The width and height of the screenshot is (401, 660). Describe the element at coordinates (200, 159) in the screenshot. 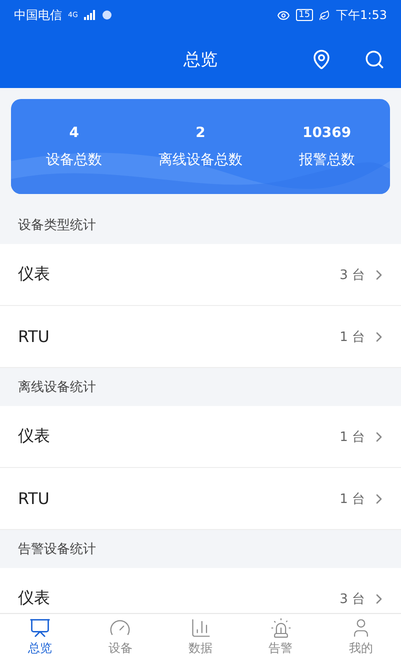

I see `stat-label: 离线设备总数` at that location.